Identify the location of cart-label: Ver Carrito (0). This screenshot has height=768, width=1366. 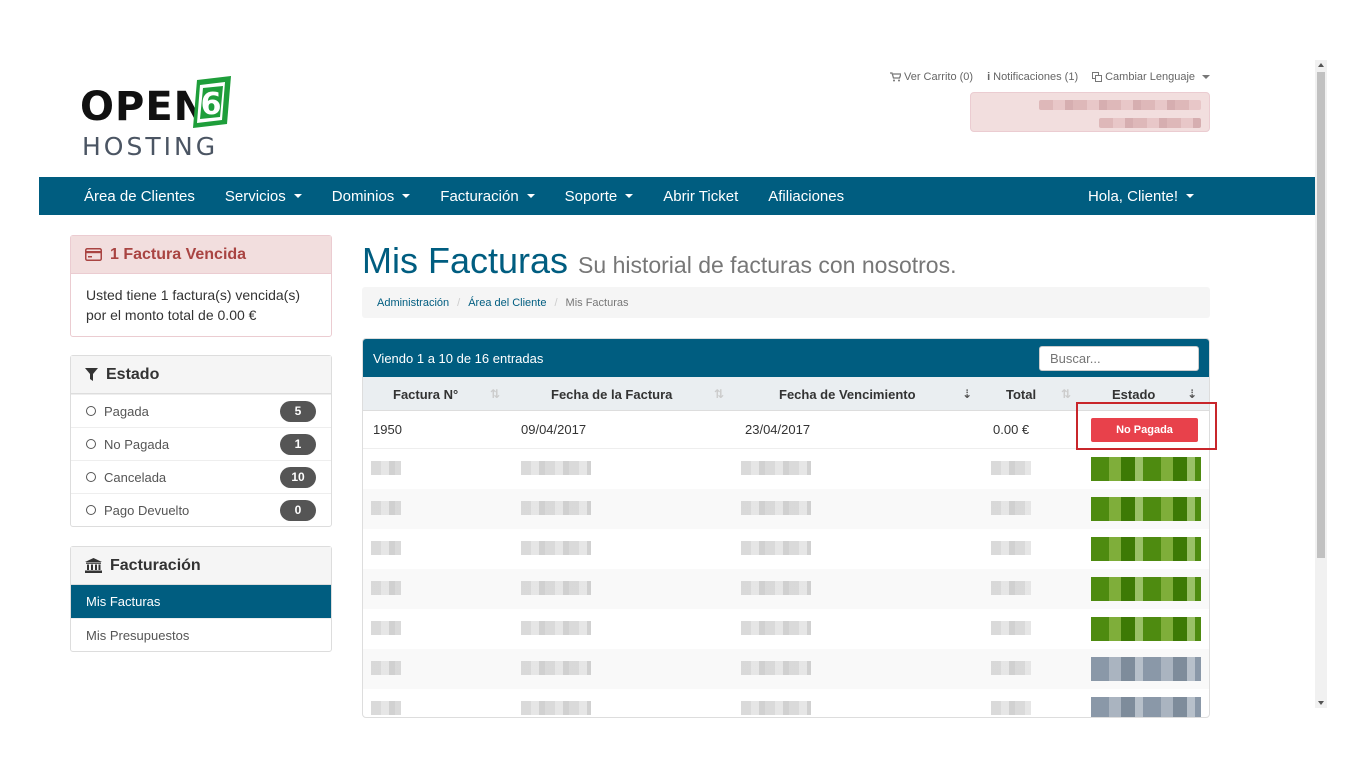
(938, 77).